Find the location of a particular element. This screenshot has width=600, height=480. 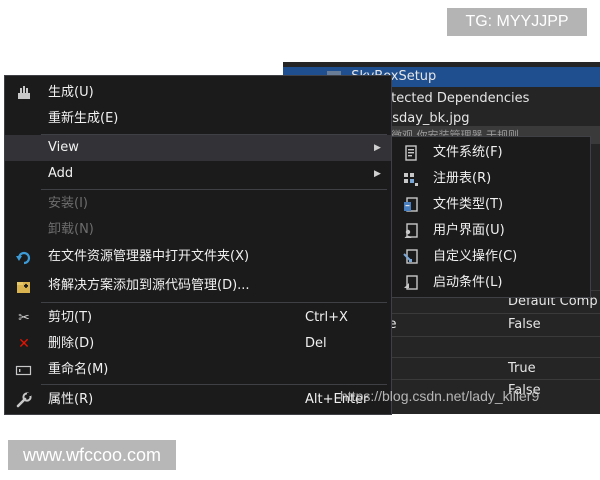

property-value: False is located at coordinates (524, 324).